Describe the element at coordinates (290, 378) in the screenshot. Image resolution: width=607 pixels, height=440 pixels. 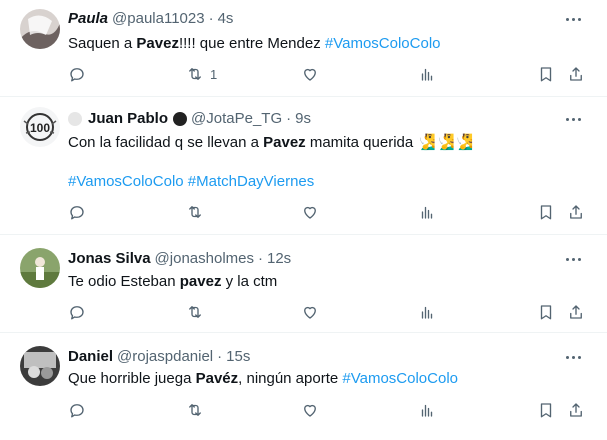
I see `text-segment: , ningún aporte` at that location.